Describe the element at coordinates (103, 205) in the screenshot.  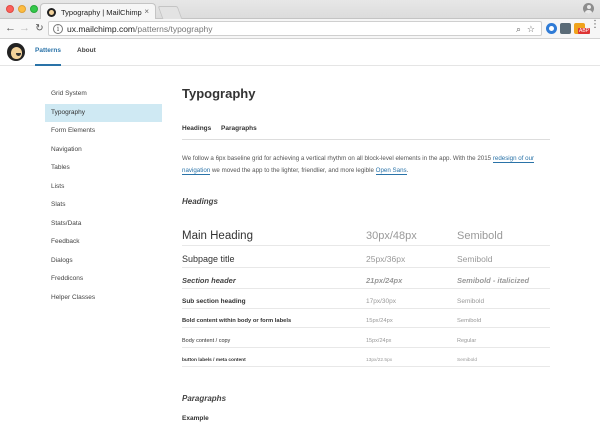
I see `sidebar-item-slats: Slats` at that location.